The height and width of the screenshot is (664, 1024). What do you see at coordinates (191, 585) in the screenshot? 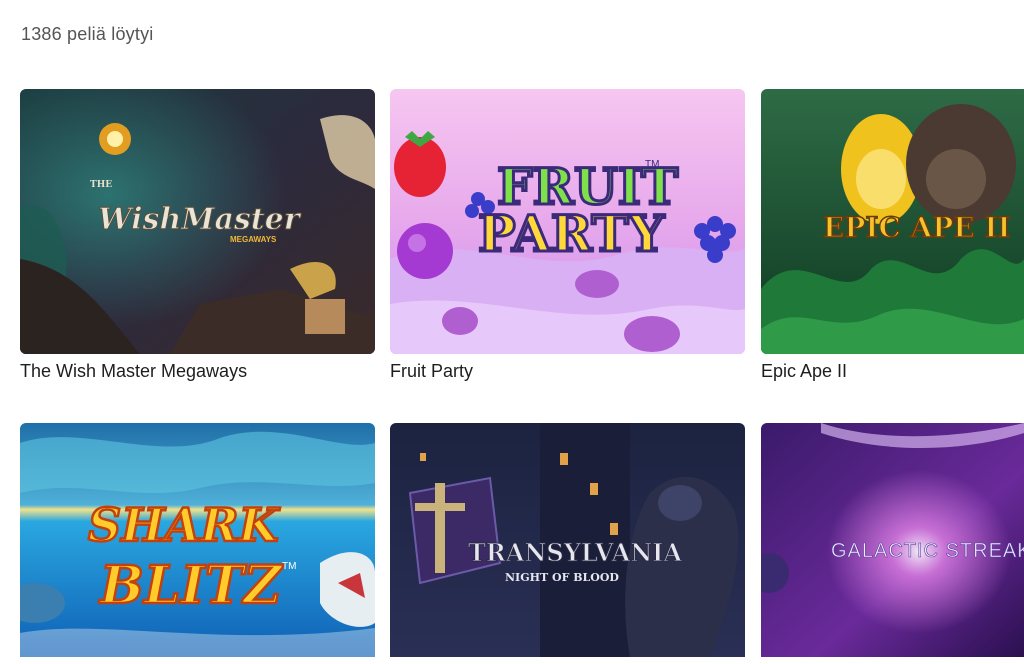
I see `logo-line2-text: BLITZ` at bounding box center [191, 585].